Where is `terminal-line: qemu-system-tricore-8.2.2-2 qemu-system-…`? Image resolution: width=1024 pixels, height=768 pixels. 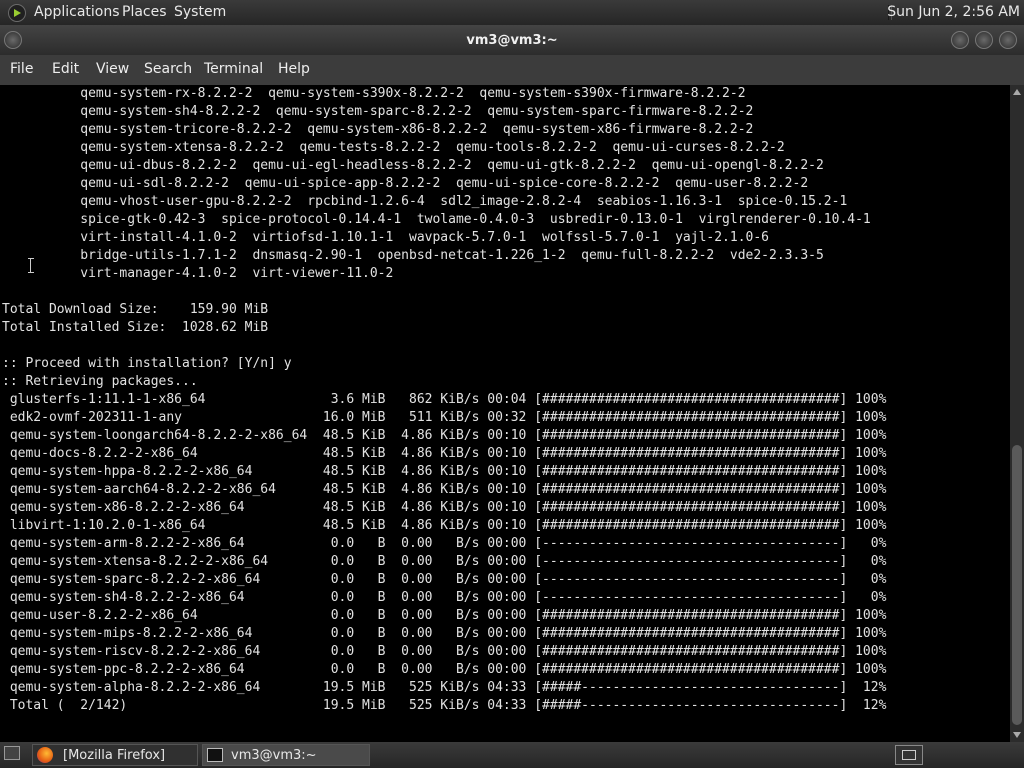
terminal-line: qemu-system-tricore-8.2.2-2 qemu-system-… is located at coordinates (378, 129).